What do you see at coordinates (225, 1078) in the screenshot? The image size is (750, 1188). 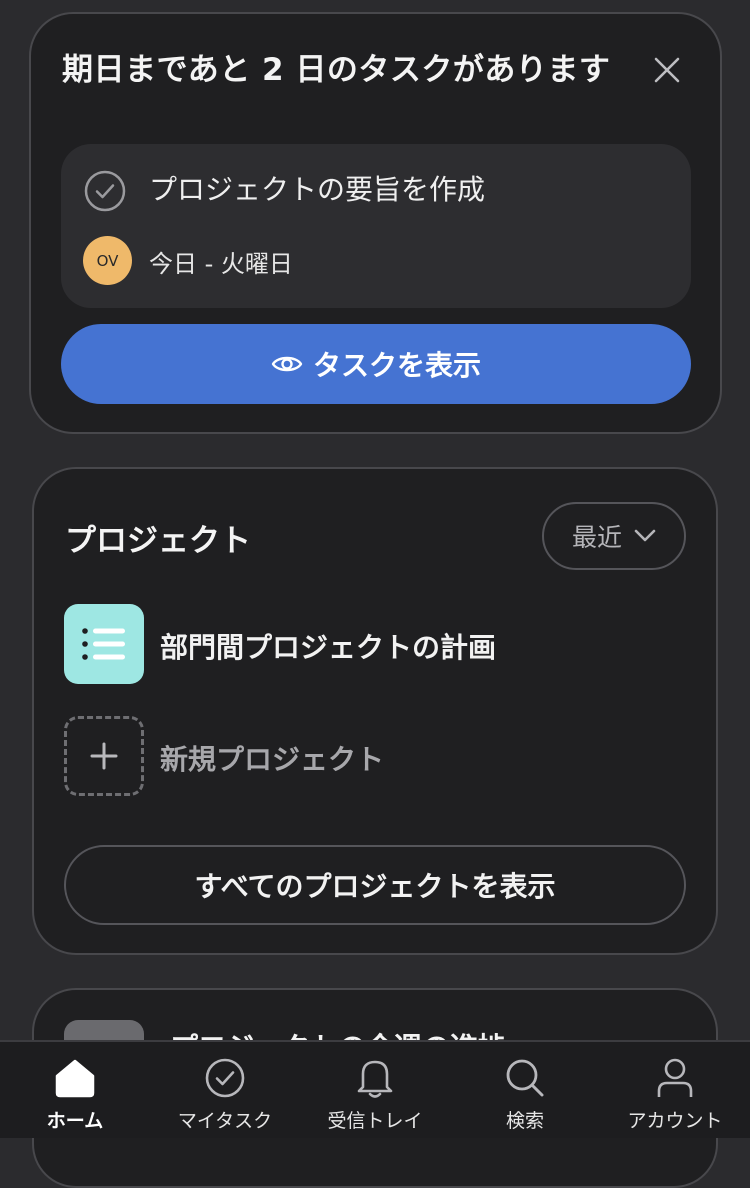 I see `check-circle-icon` at bounding box center [225, 1078].